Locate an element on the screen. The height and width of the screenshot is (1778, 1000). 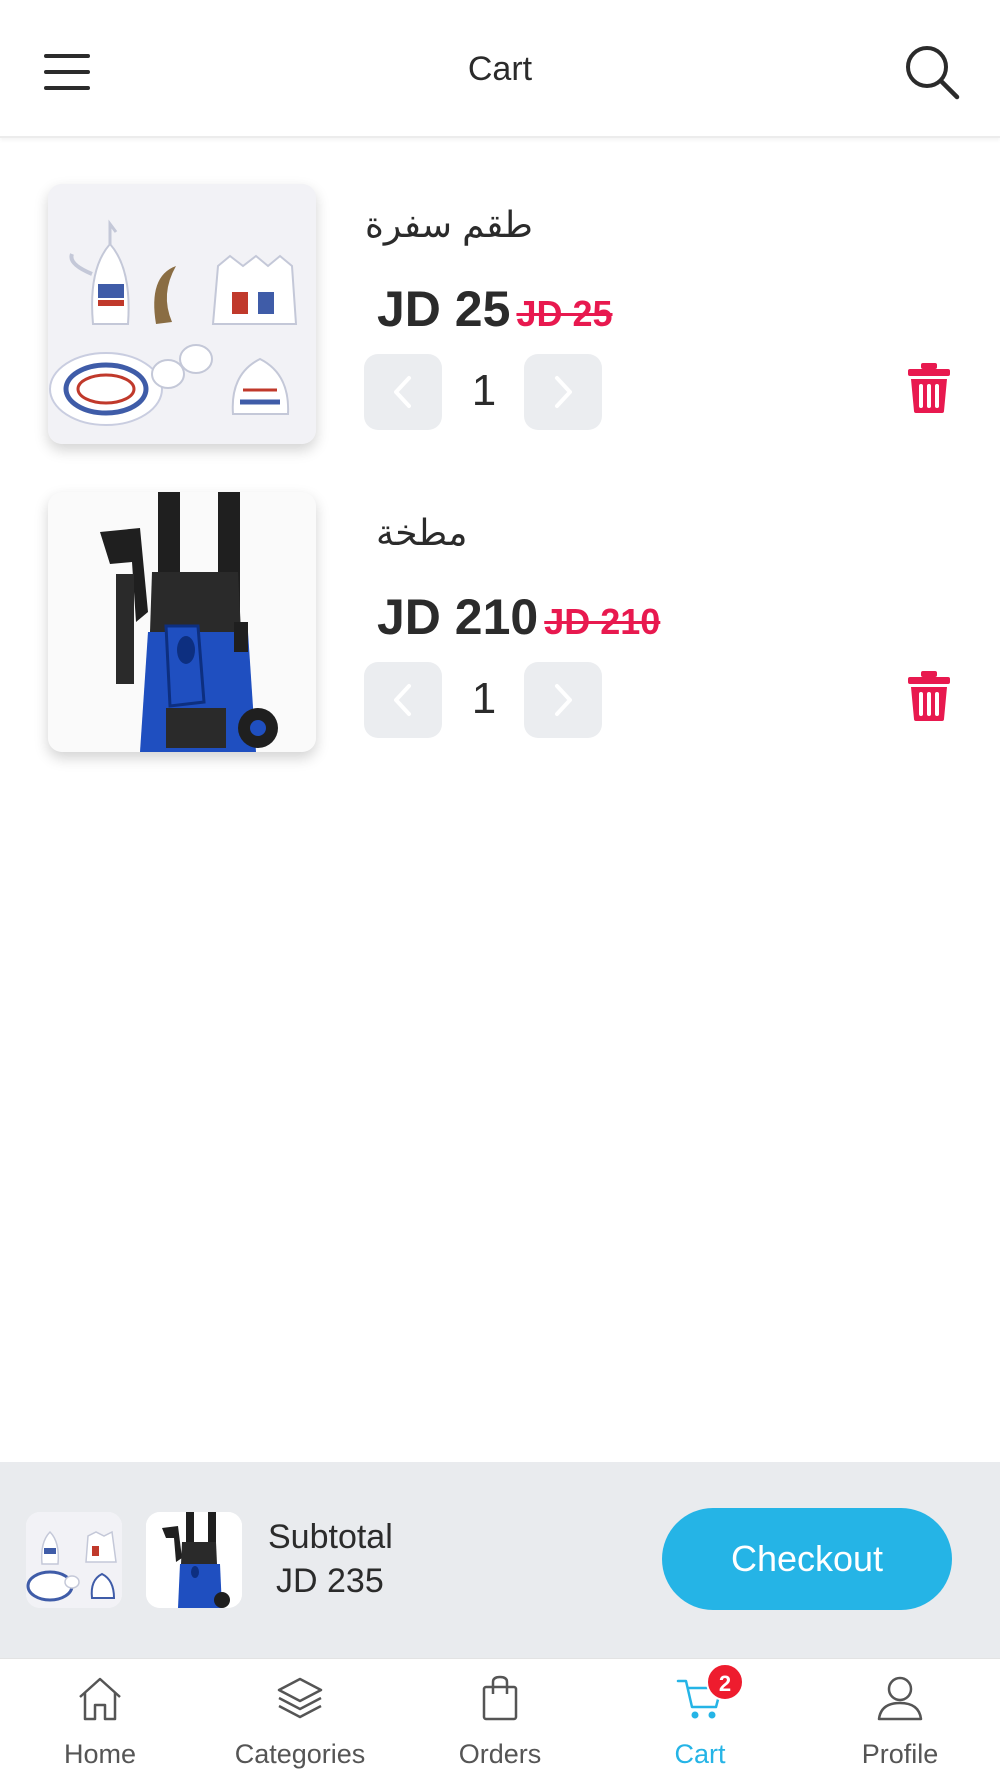
pressure-washer-product-image is located at coordinates (182, 622).